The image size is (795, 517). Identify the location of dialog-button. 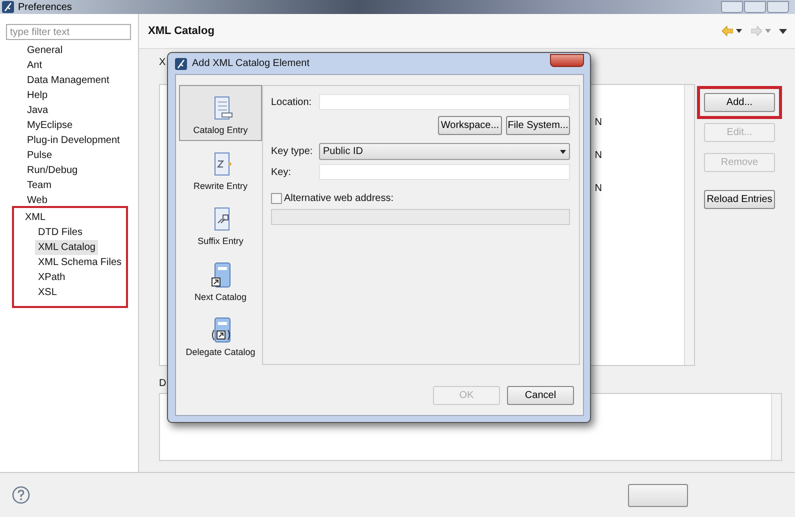
(658, 495).